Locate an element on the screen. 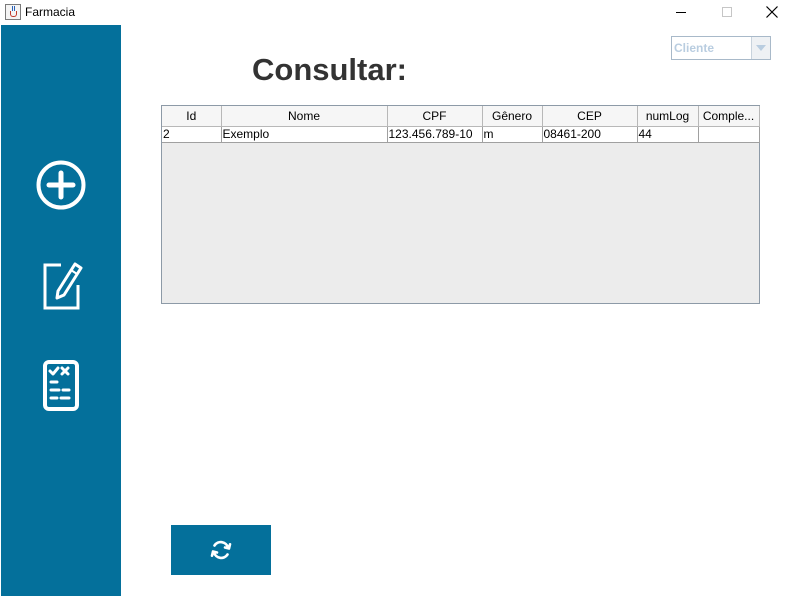  entity-select: Cliente is located at coordinates (721, 48).